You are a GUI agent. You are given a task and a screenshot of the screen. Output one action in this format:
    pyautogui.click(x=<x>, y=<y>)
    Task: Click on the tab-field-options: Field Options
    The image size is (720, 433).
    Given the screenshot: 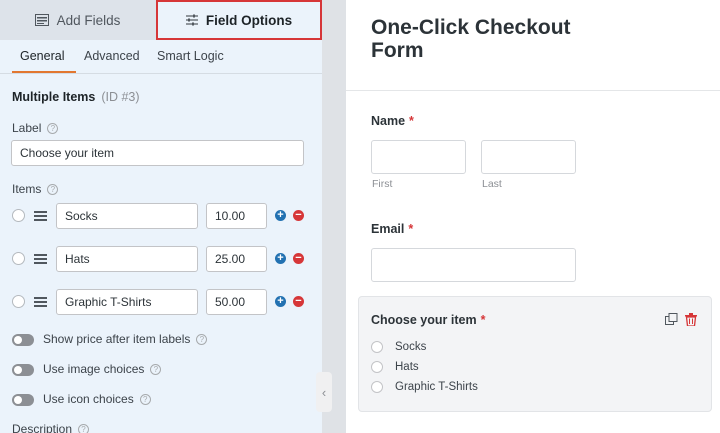 What is the action you would take?
    pyautogui.click(x=239, y=20)
    